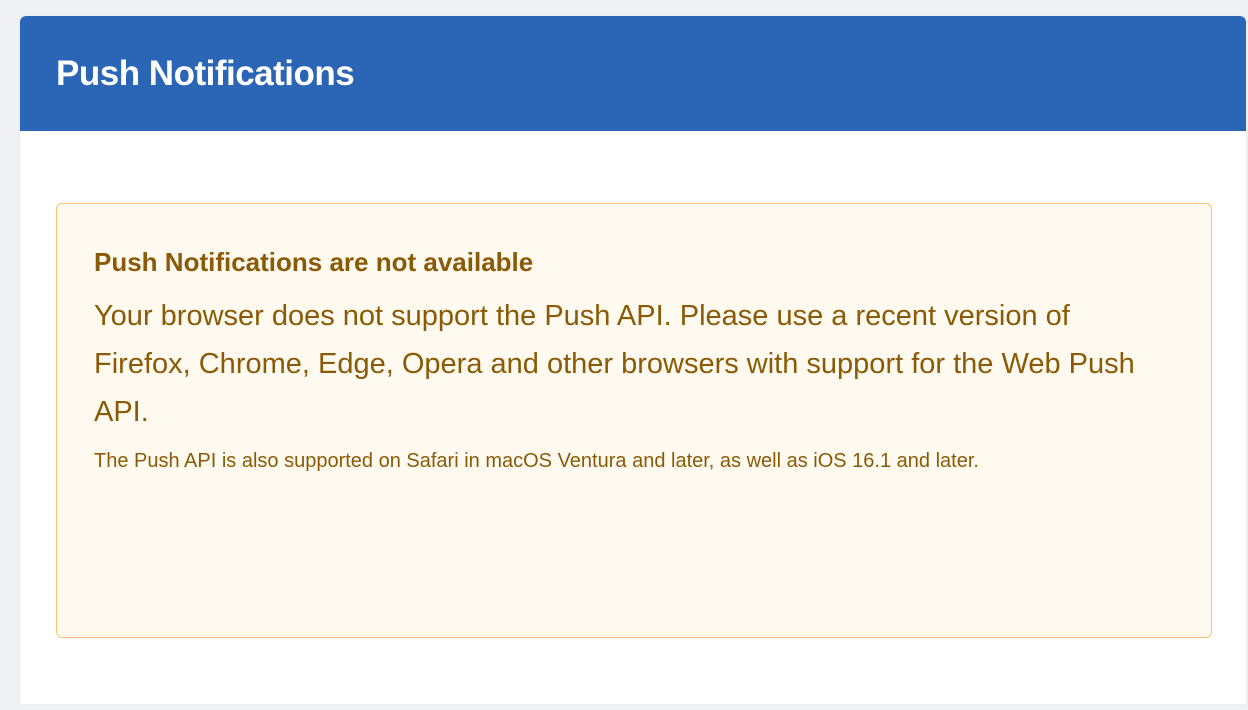  What do you see at coordinates (205, 73) in the screenshot?
I see `page-title: Push Notifications` at bounding box center [205, 73].